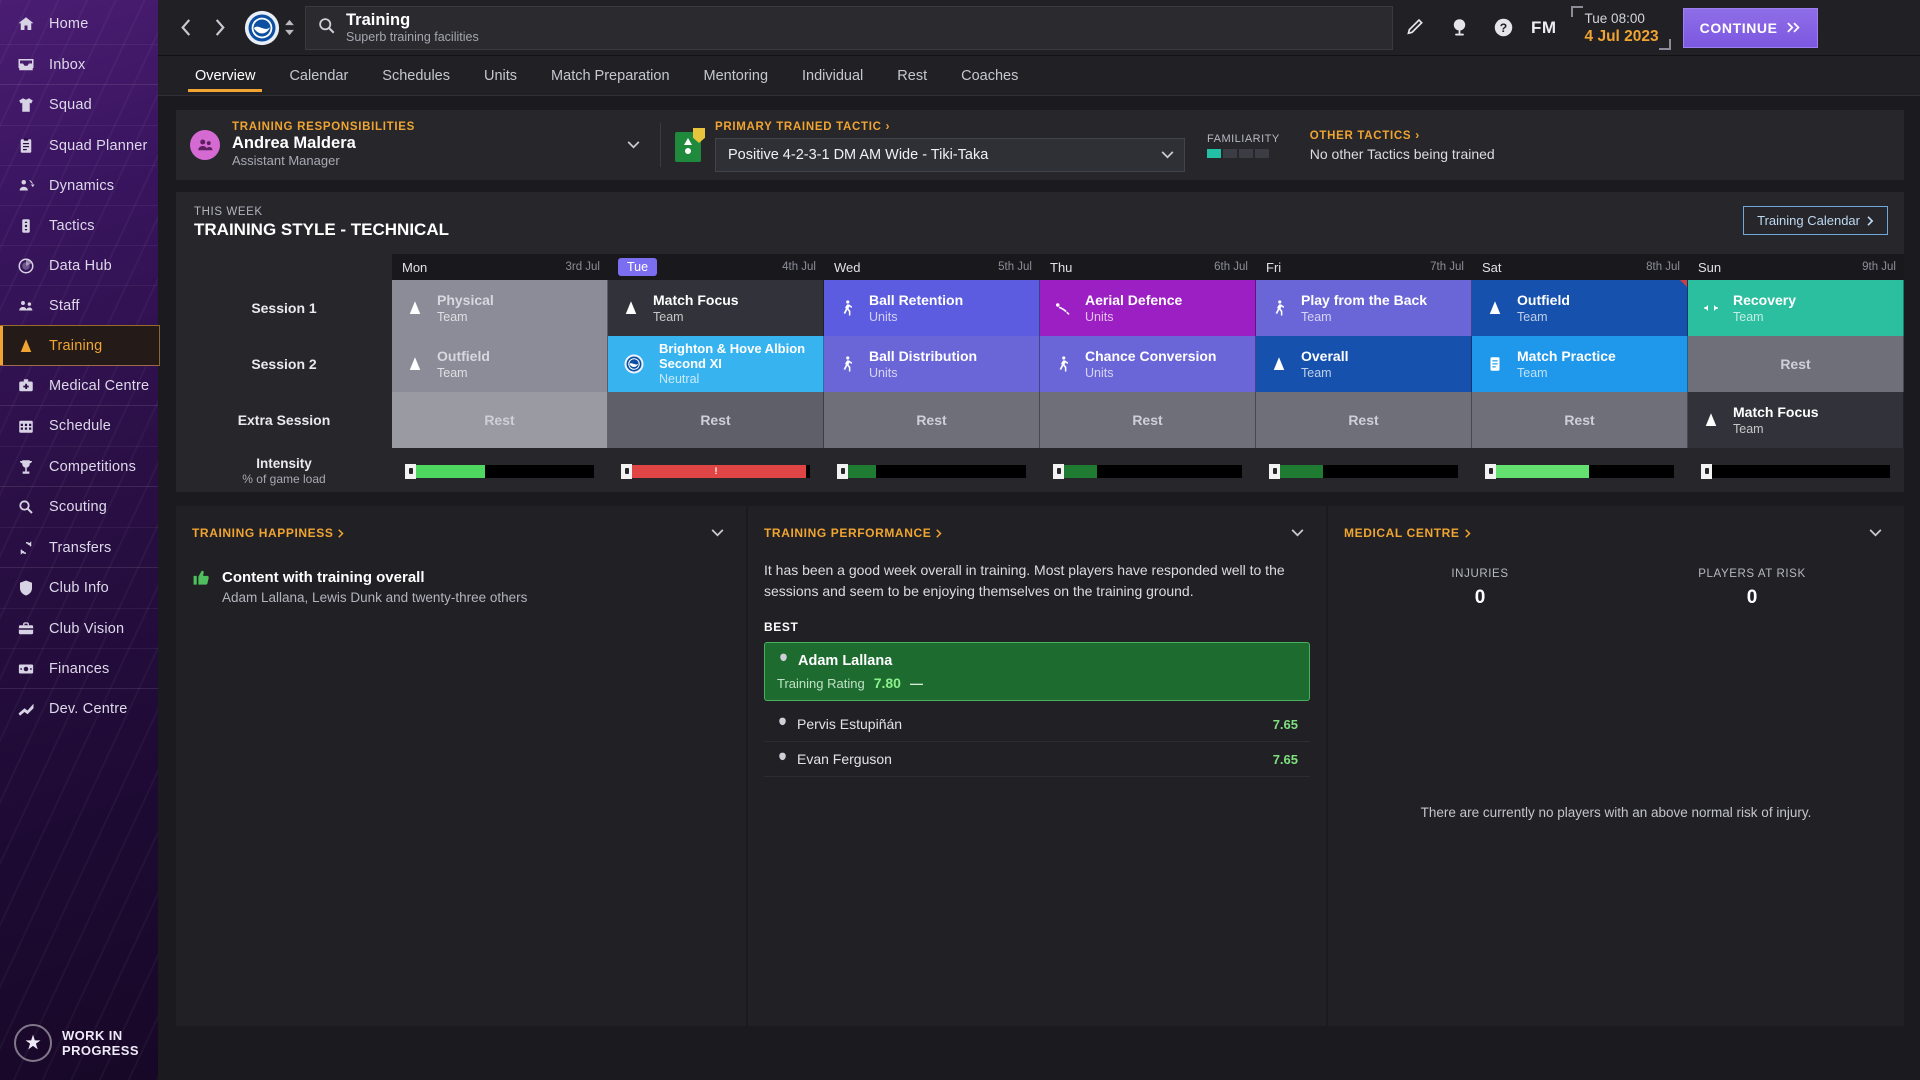  What do you see at coordinates (79, 305) in the screenshot?
I see `sidebar-item-staff: Staff` at bounding box center [79, 305].